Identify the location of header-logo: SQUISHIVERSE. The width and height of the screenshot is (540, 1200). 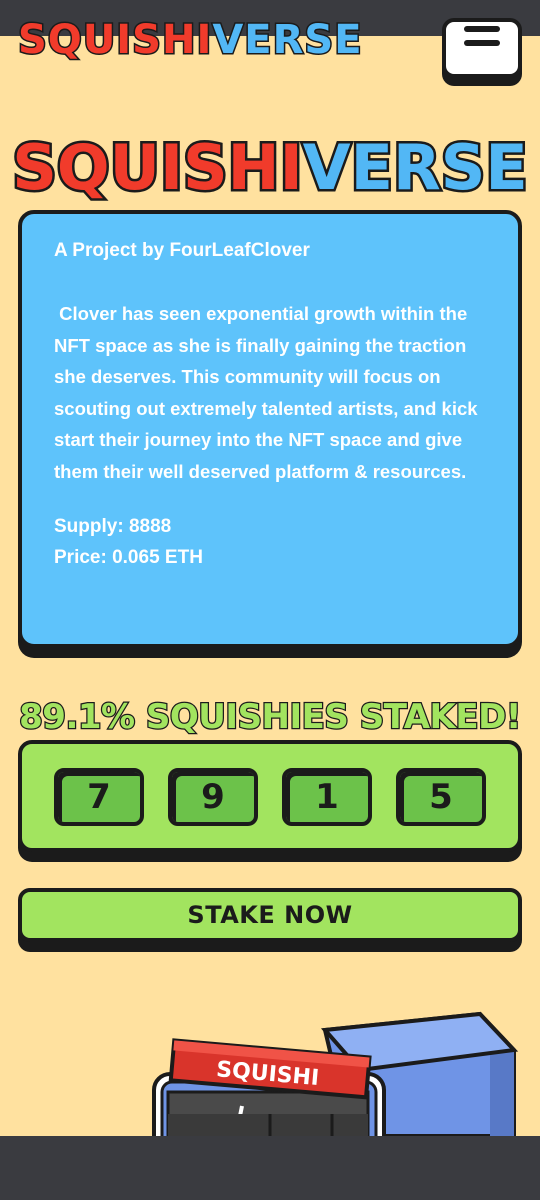
(190, 42).